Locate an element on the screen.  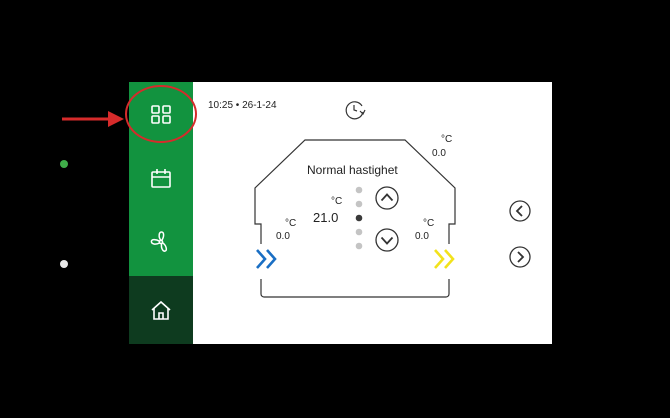
fan-speed-up-button is located at coordinates (387, 198).